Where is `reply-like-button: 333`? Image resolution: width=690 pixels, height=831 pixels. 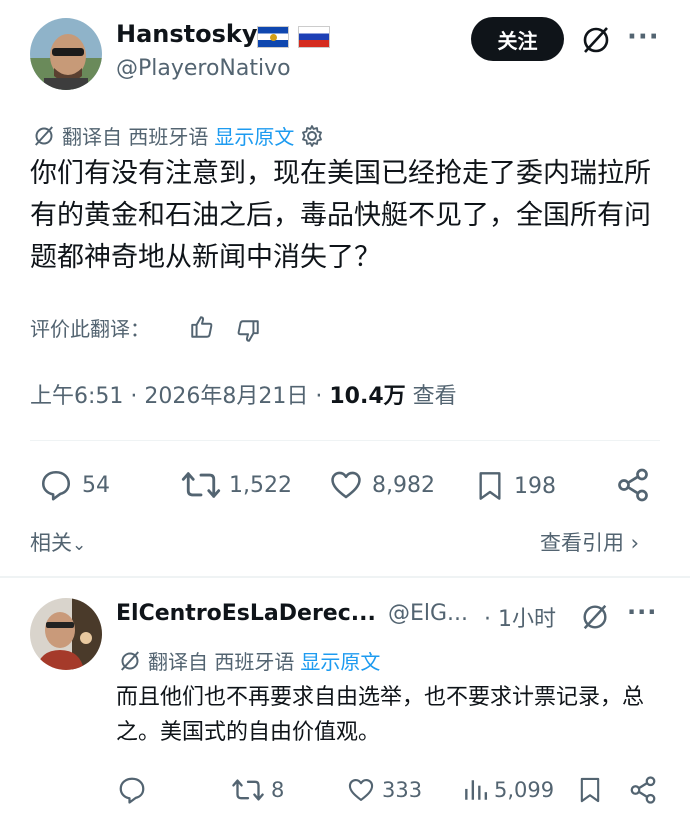
reply-like-button: 333 is located at coordinates (384, 790).